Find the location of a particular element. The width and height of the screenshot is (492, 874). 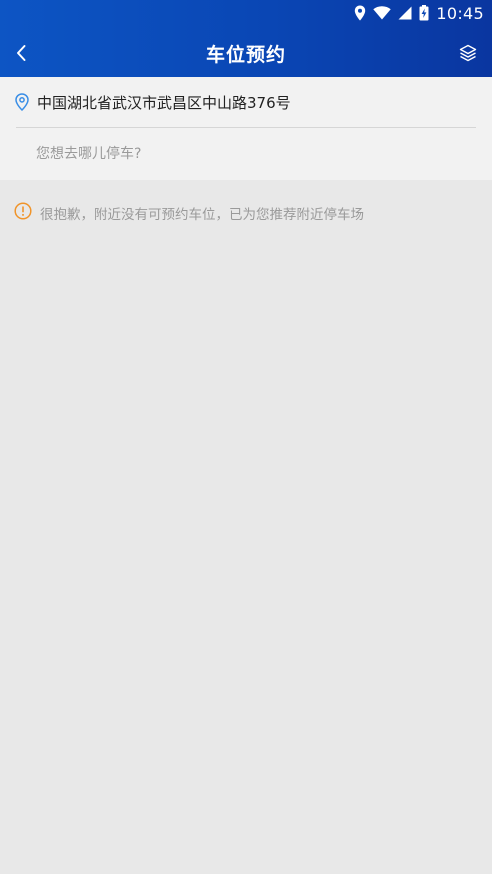

notice-banner: 很抱歉，附近没有可预约车位，已为您推荐附近停车场 is located at coordinates (246, 210).